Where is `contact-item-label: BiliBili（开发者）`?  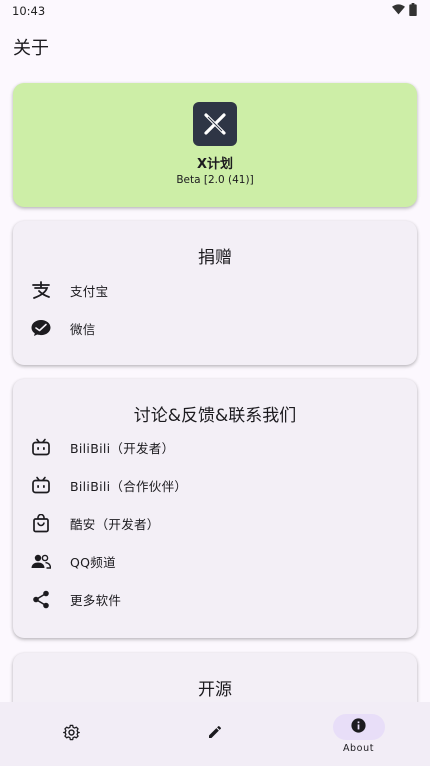 contact-item-label: BiliBili（开发者） is located at coordinates (122, 448).